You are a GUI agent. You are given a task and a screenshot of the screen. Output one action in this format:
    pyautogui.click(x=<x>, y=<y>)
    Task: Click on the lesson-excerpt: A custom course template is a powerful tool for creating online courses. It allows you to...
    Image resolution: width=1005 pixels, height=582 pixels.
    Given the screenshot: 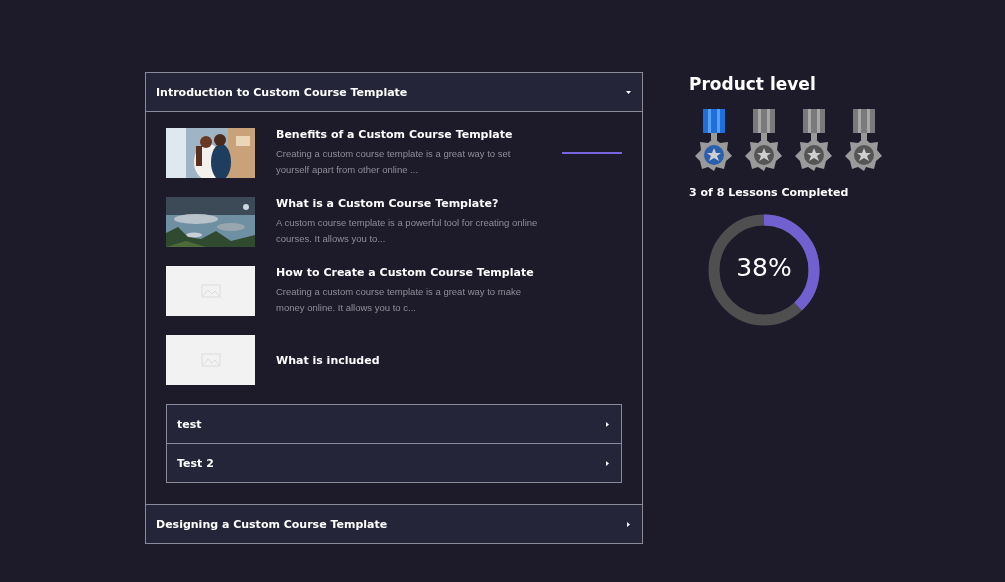 What is the action you would take?
    pyautogui.click(x=407, y=231)
    